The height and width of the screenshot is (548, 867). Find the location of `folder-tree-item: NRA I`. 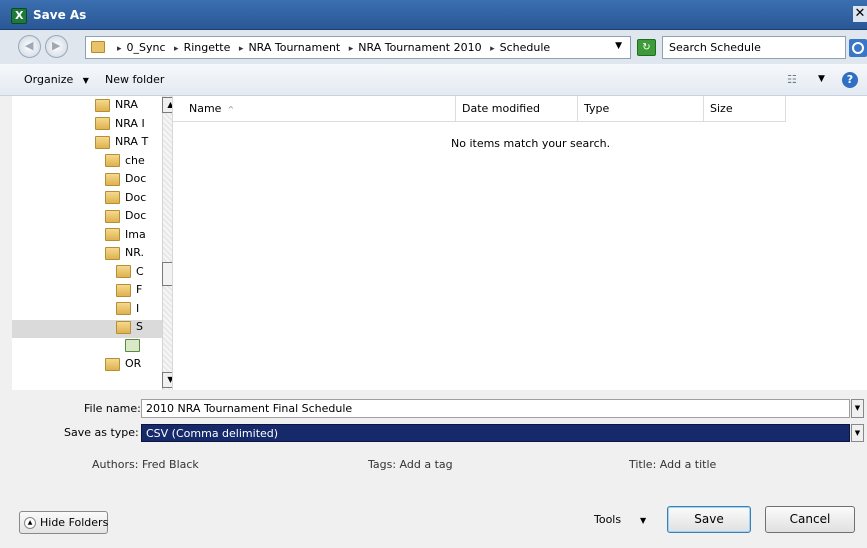

folder-tree-item: NRA I is located at coordinates (87, 126).